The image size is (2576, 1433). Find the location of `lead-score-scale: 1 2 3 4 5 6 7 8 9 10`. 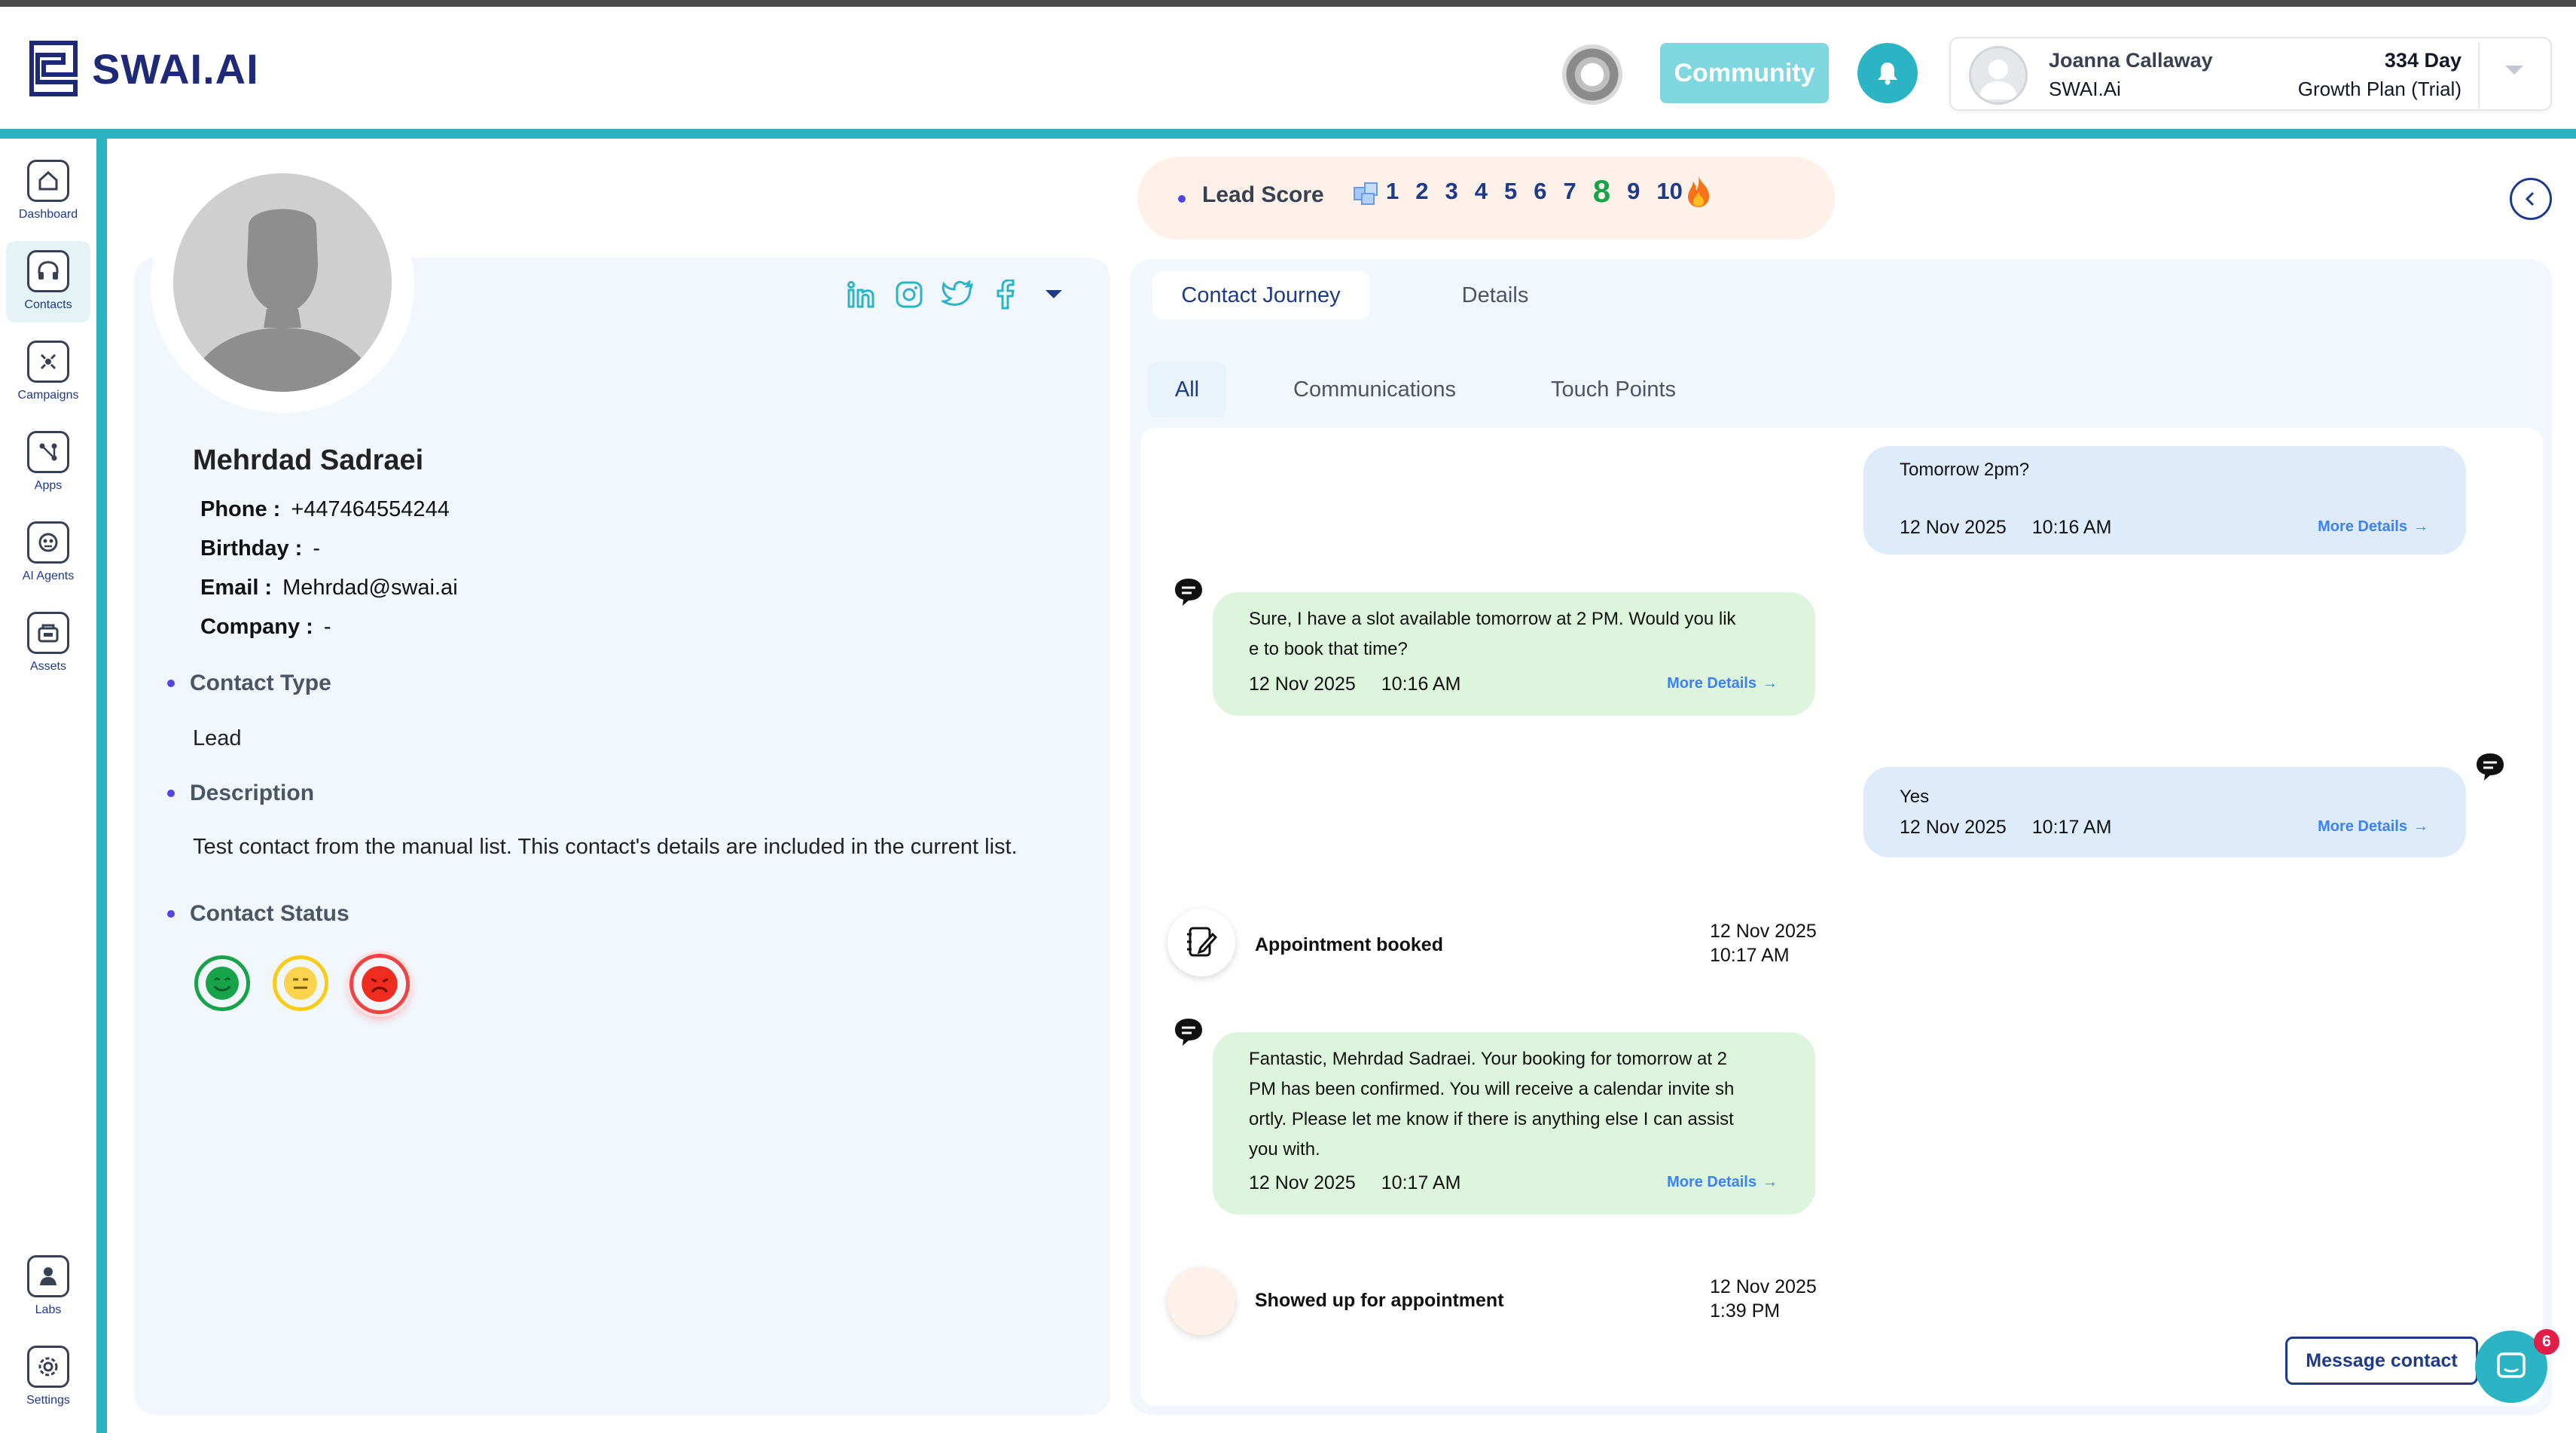

lead-score-scale: 1 2 3 4 5 6 7 8 9 10 is located at coordinates (1531, 191).